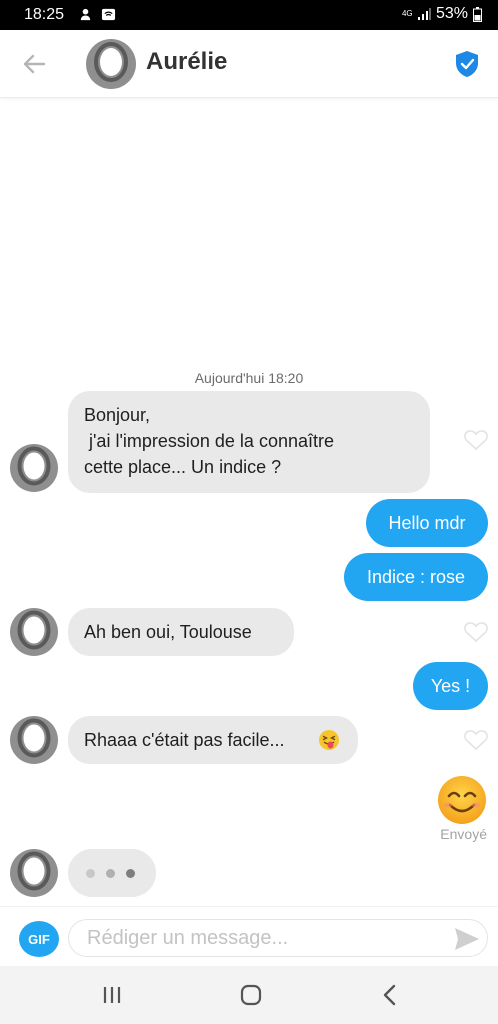 The height and width of the screenshot is (1024, 498). I want to click on message-input, so click(257, 938).